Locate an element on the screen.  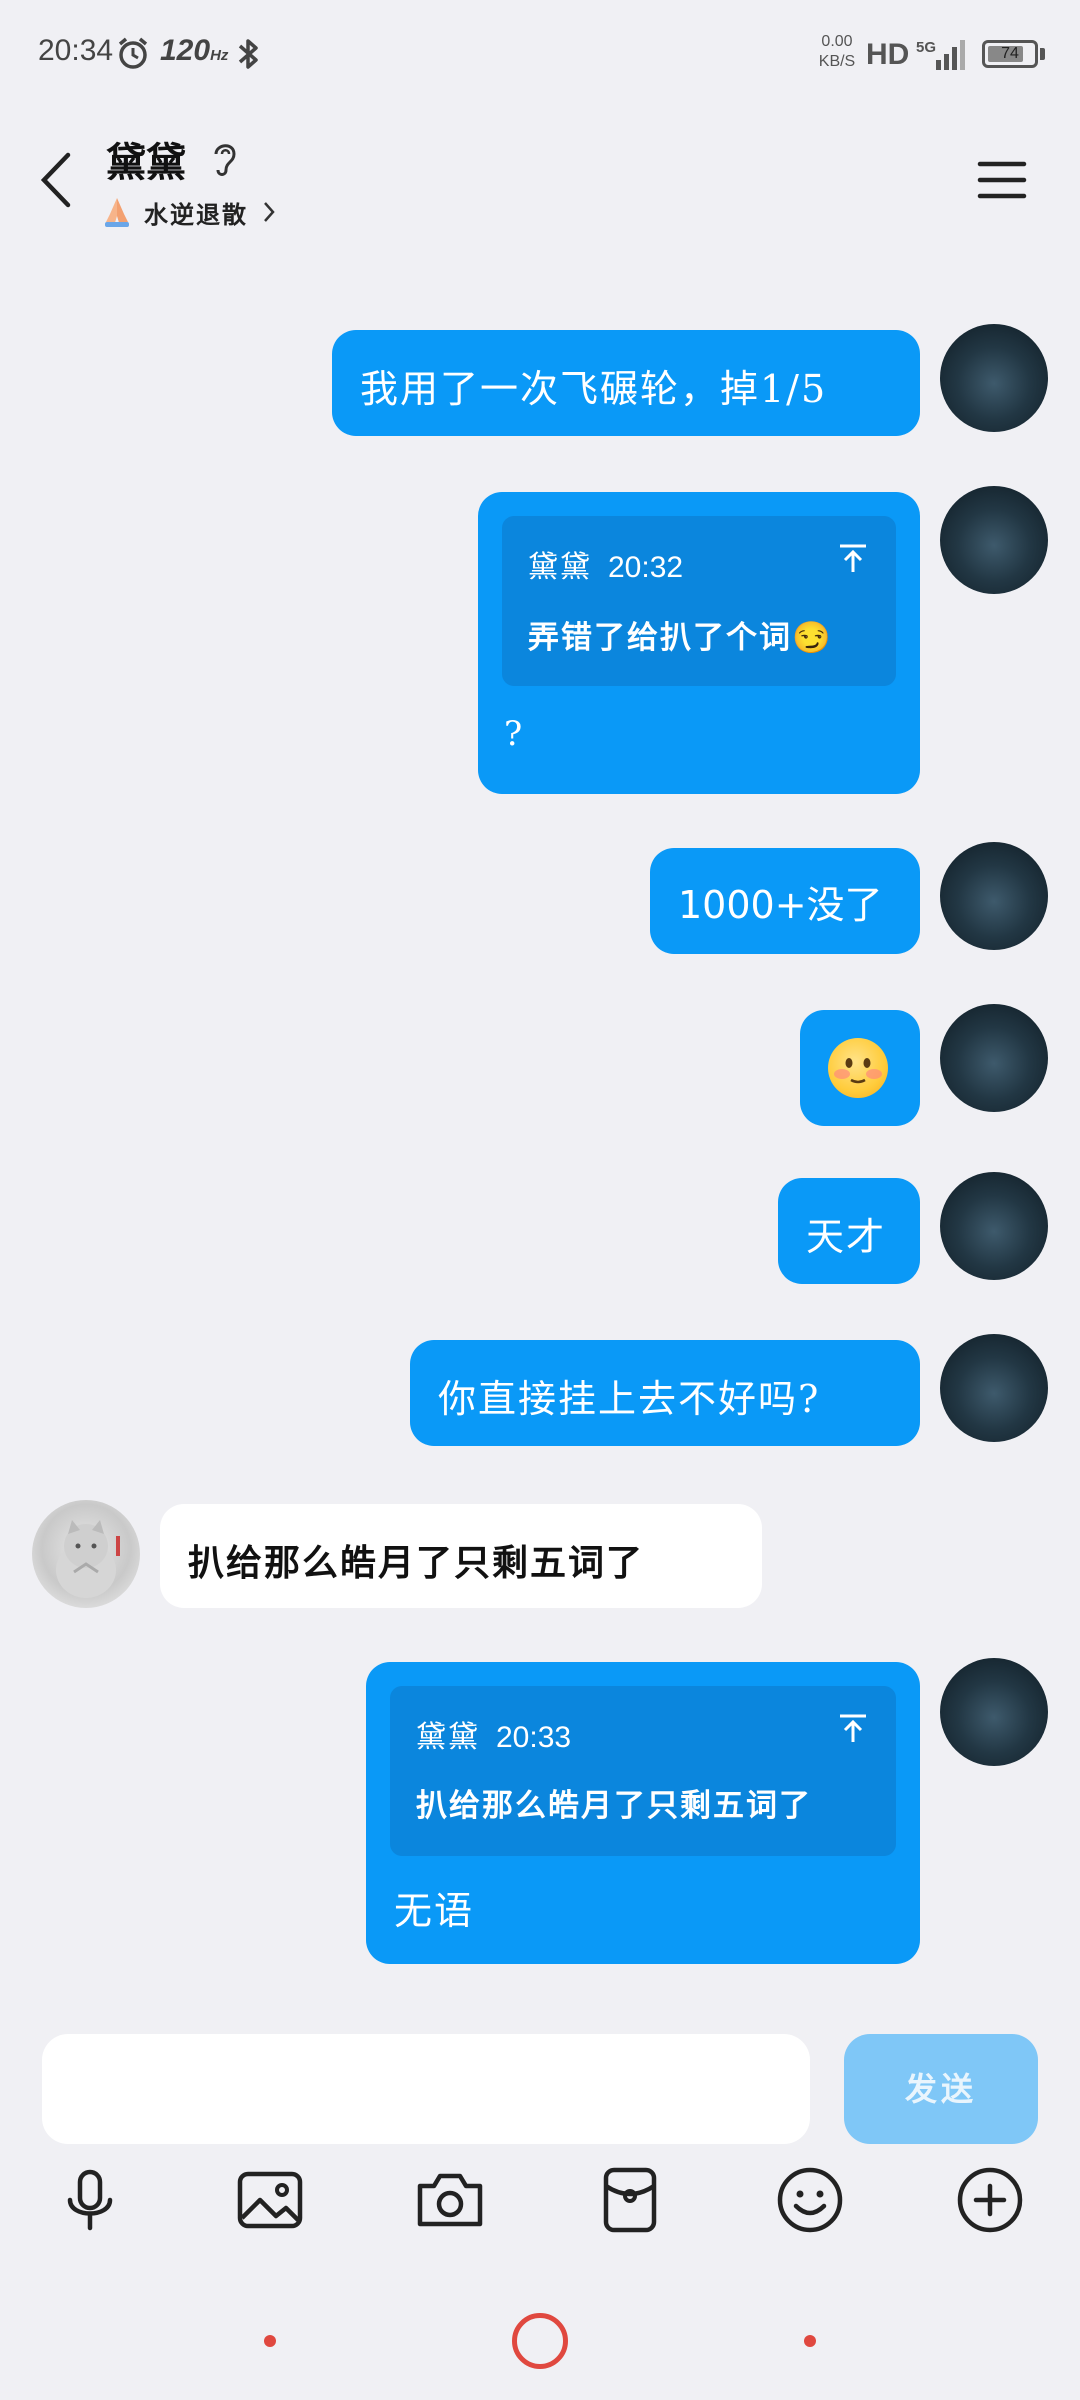
quoted-text: 扒给那么皓月了只剩五词了 is located at coordinates (614, 1806).